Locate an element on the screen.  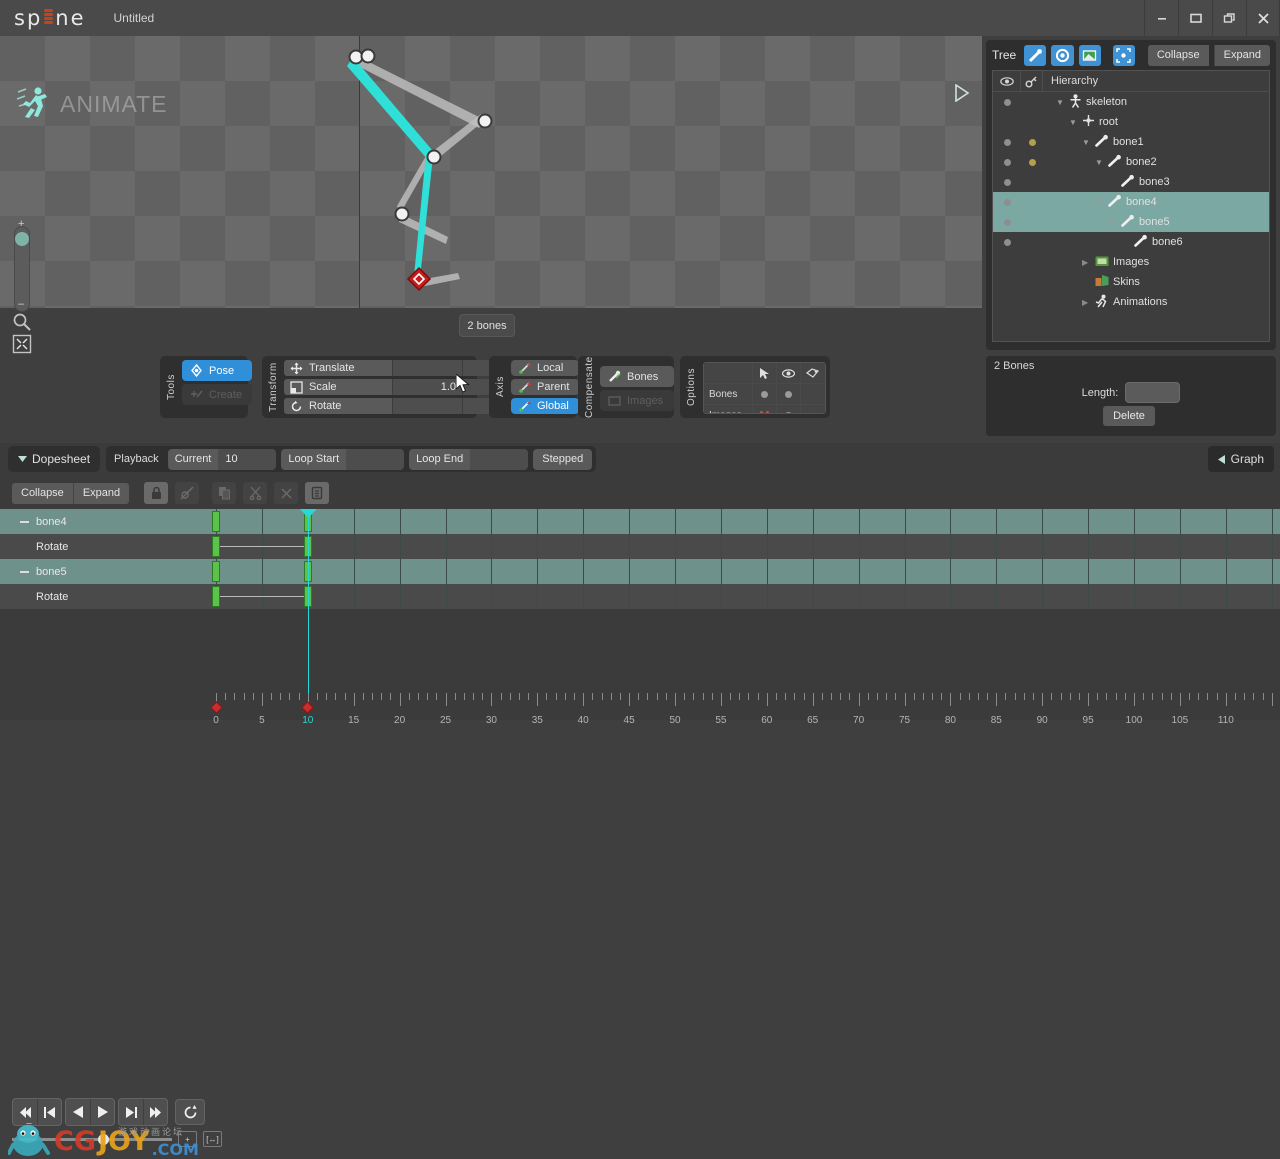
tree-node-skeleton: ▼ skeleton is located at coordinates (1131, 102).